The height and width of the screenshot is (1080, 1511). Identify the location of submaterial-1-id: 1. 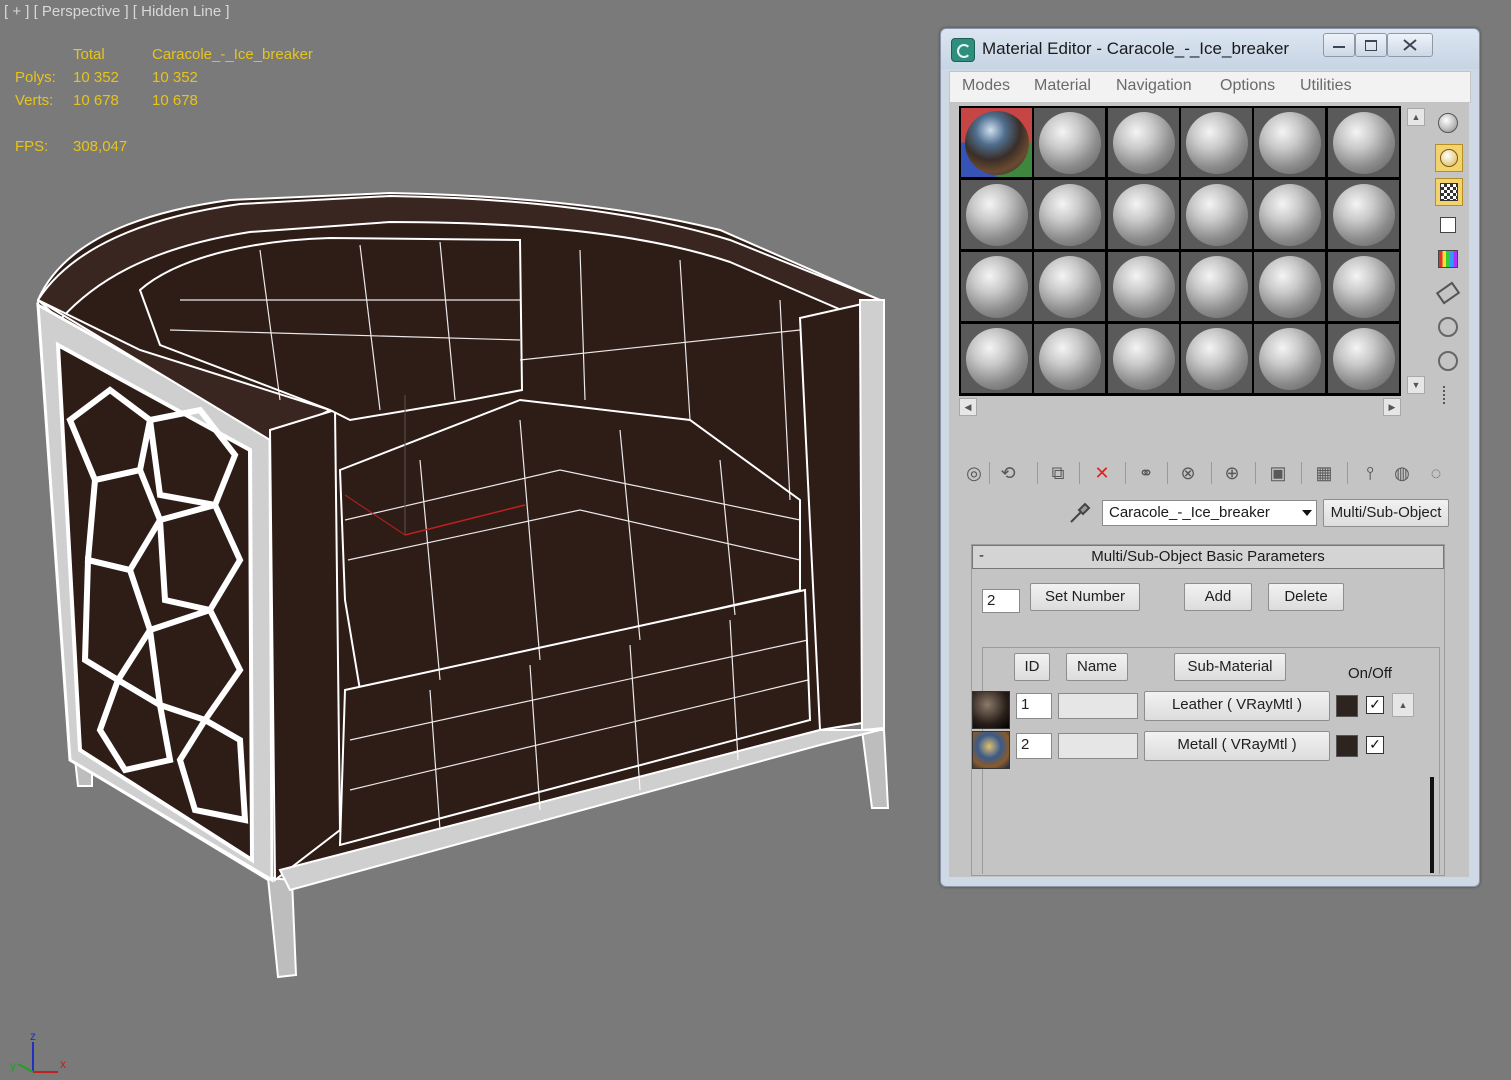
(1034, 706).